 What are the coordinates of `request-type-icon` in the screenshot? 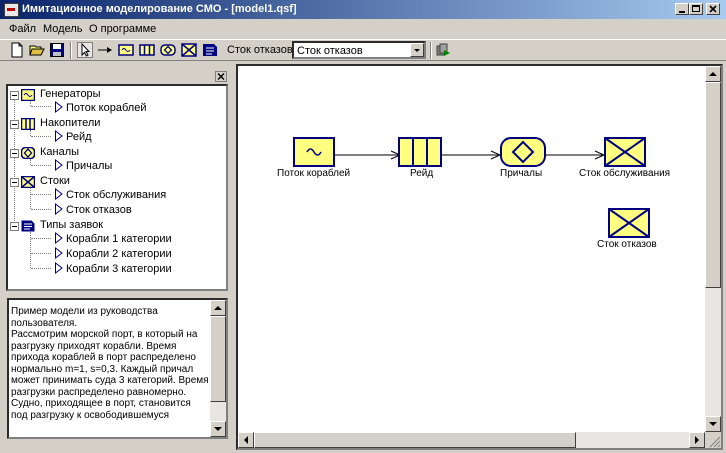 It's located at (28, 226).